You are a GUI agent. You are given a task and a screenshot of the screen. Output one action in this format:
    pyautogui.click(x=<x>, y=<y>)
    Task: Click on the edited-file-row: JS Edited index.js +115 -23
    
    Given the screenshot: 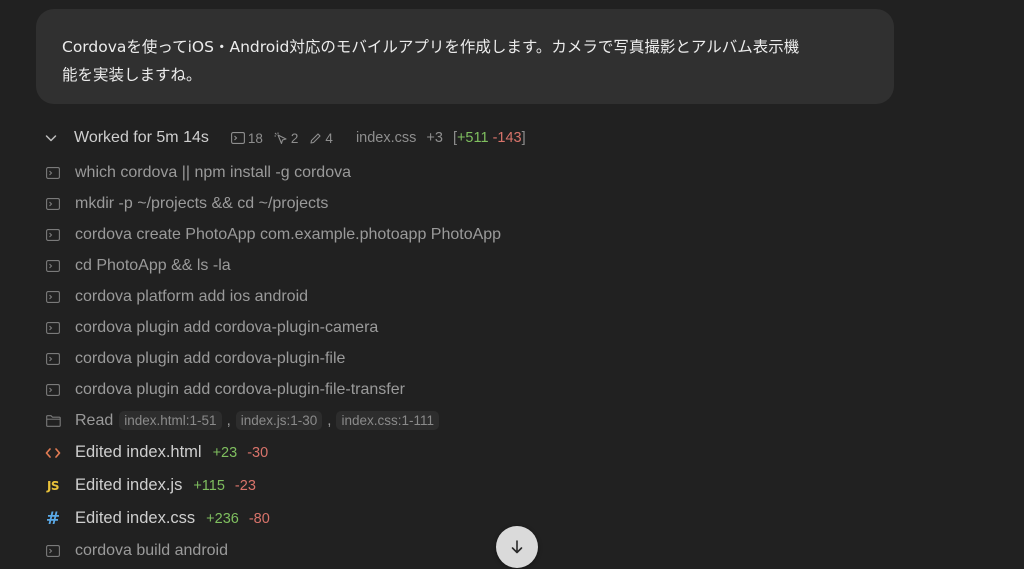 What is the action you would take?
    pyautogui.click(x=272, y=485)
    